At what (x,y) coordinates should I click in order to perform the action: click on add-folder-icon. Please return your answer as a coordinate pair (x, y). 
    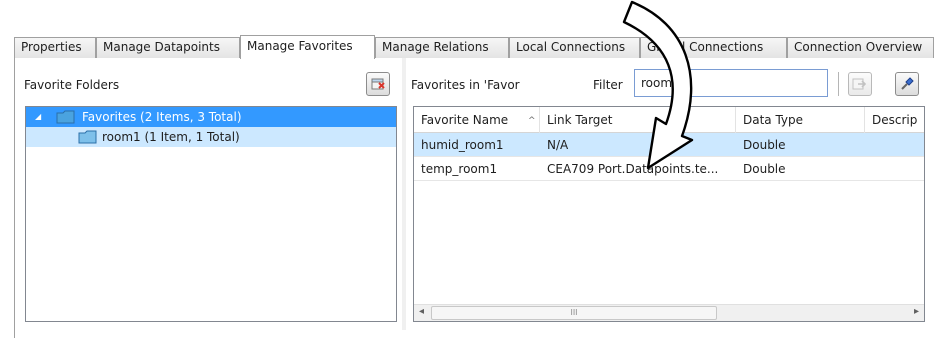
    Looking at the image, I should click on (378, 84).